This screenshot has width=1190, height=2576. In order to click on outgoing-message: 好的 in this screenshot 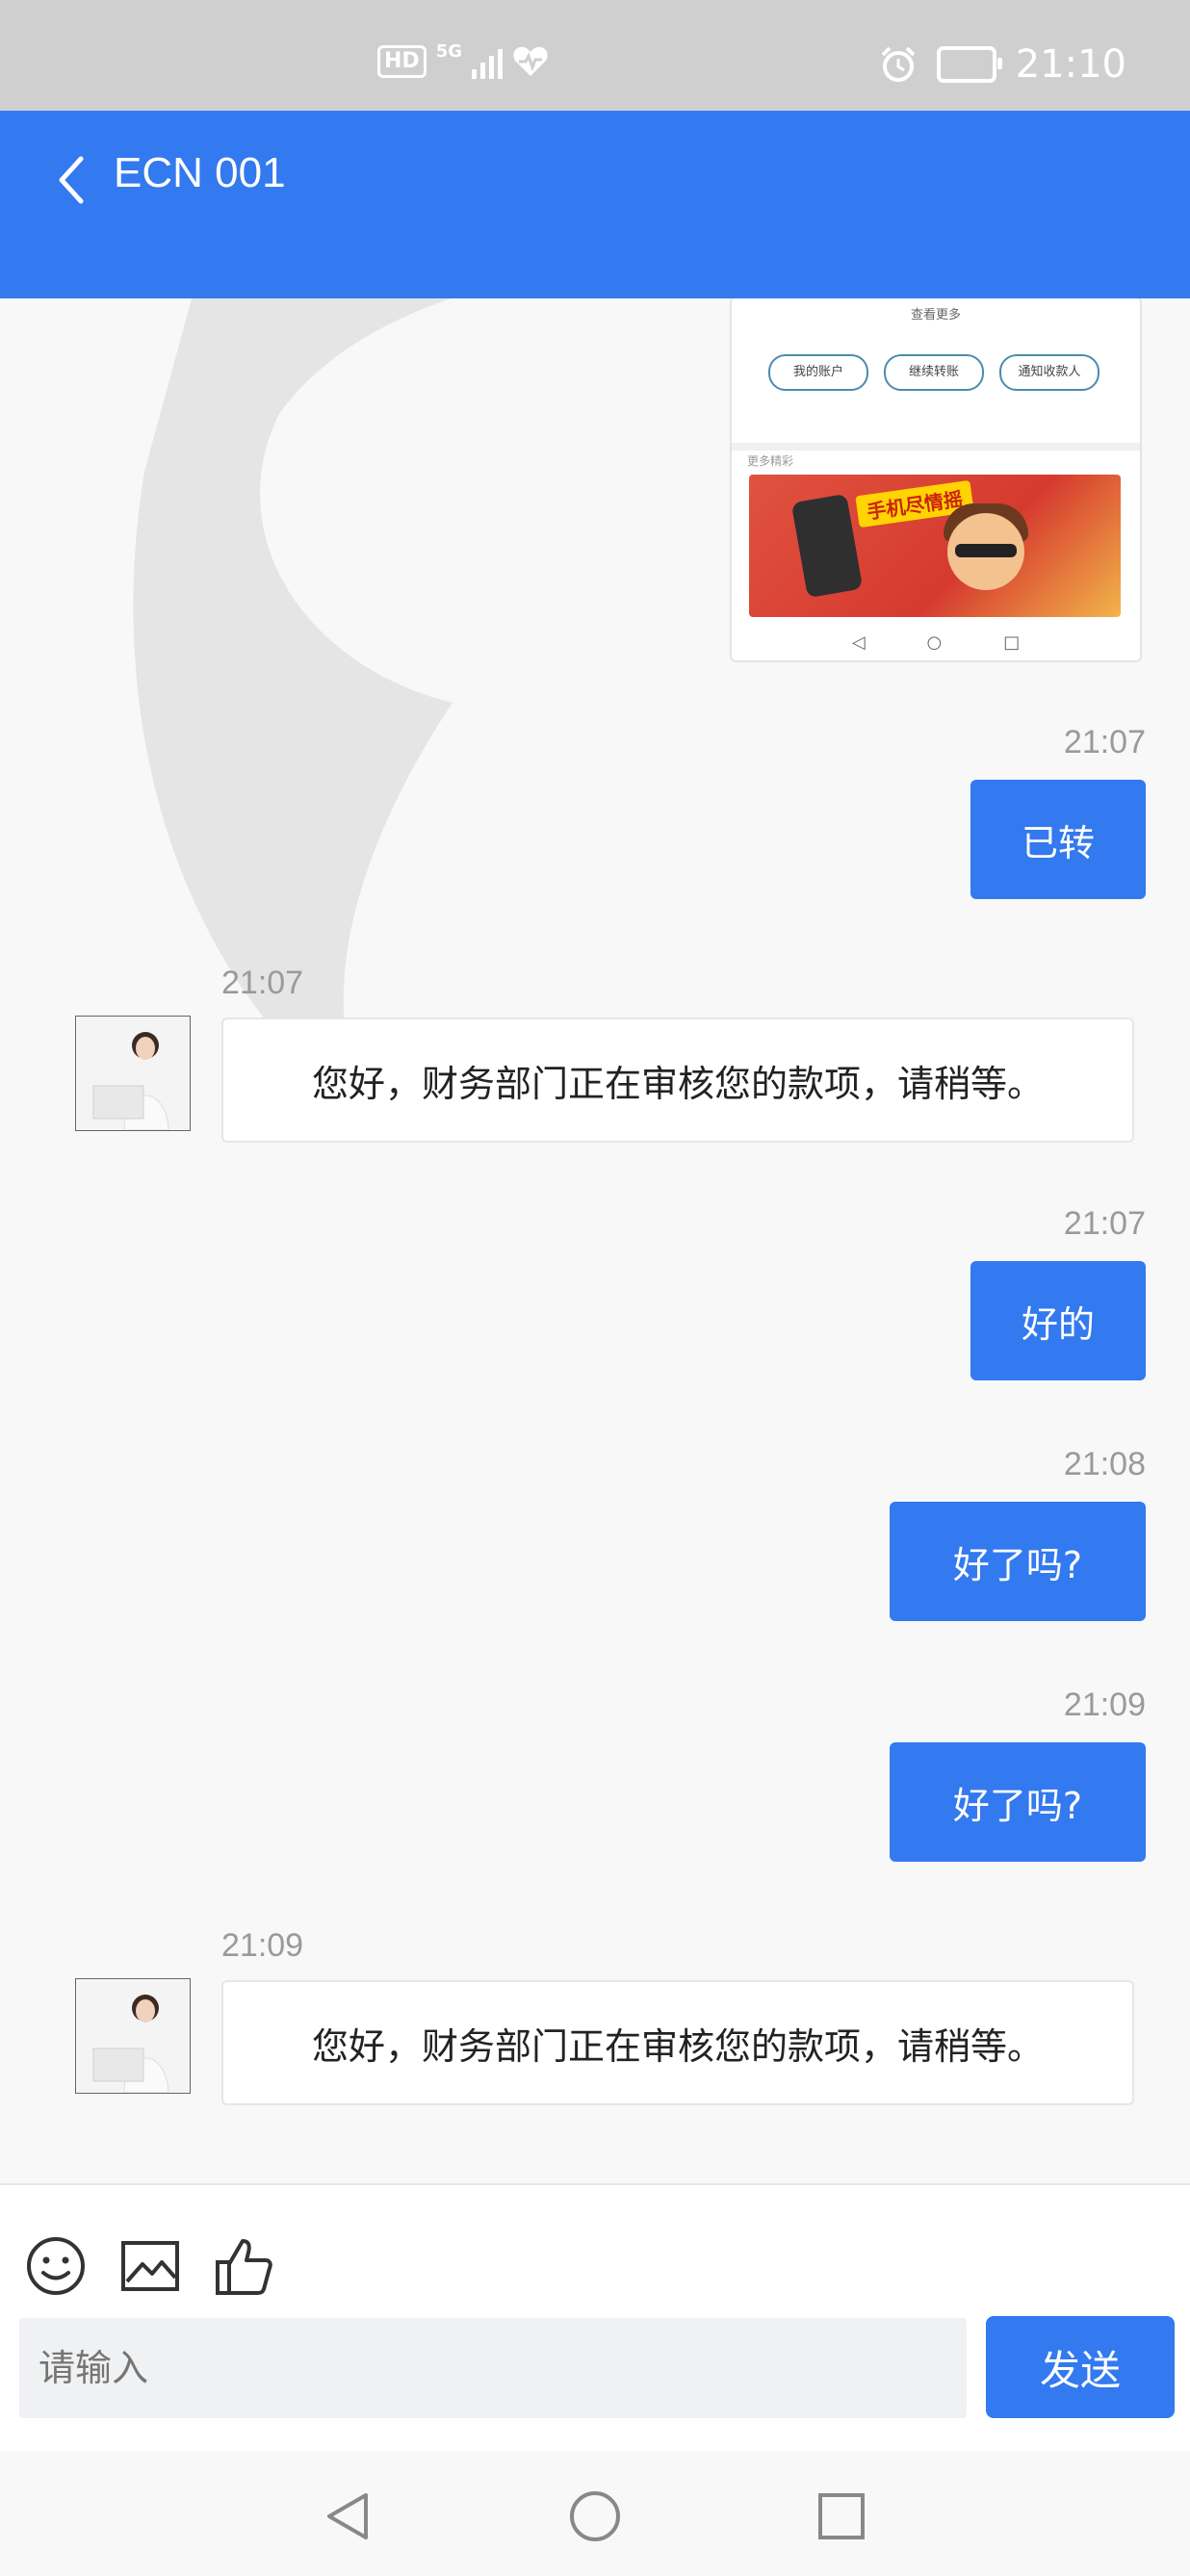, I will do `click(1058, 1320)`.